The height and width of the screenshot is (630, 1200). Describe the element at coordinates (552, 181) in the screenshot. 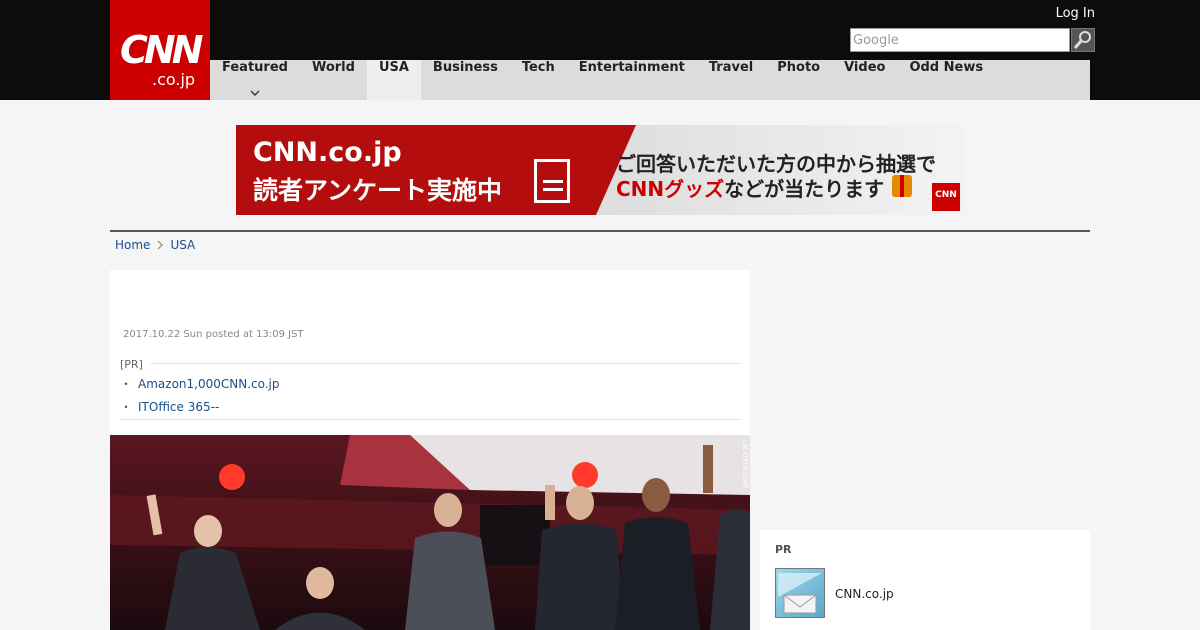

I see `survey-document-icon` at that location.